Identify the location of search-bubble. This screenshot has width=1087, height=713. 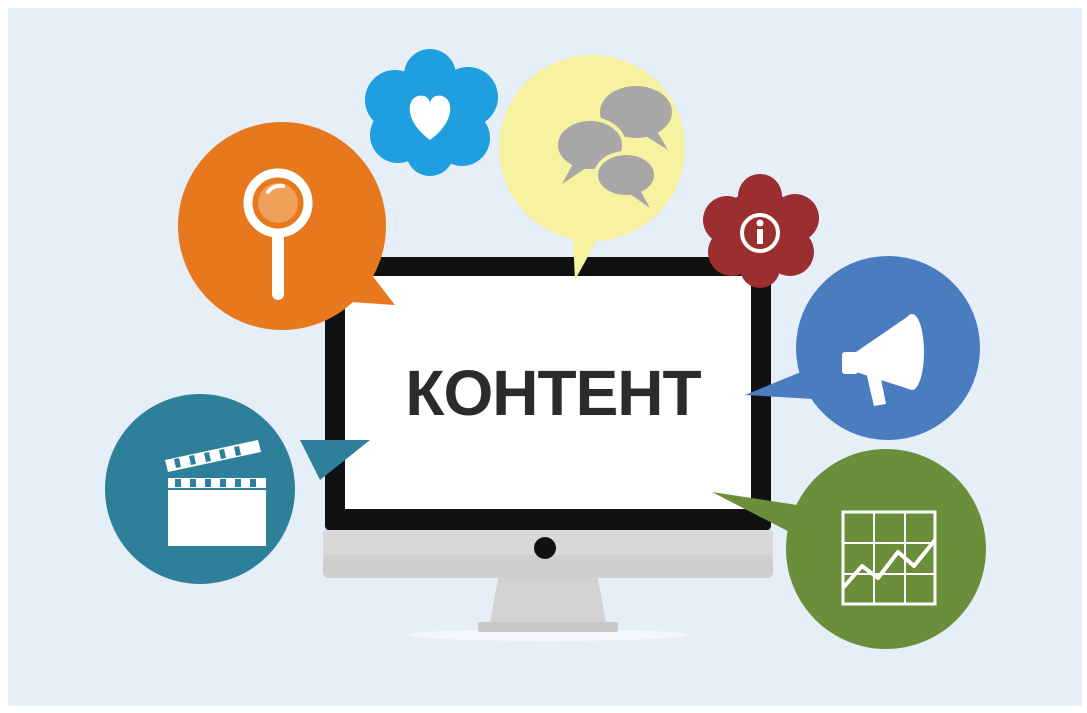
(286, 226).